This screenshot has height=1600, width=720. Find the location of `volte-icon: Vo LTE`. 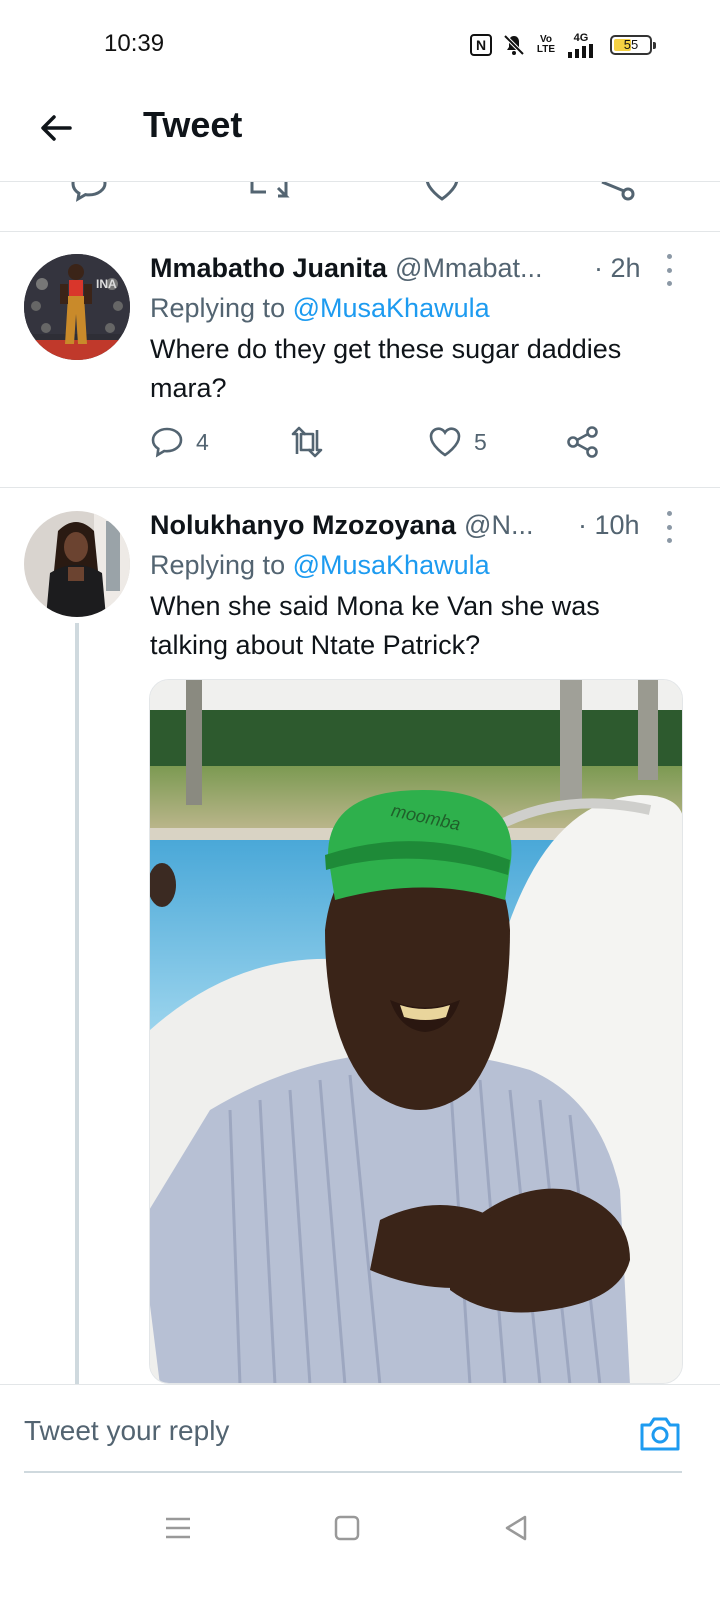

volte-icon: Vo LTE is located at coordinates (546, 44).